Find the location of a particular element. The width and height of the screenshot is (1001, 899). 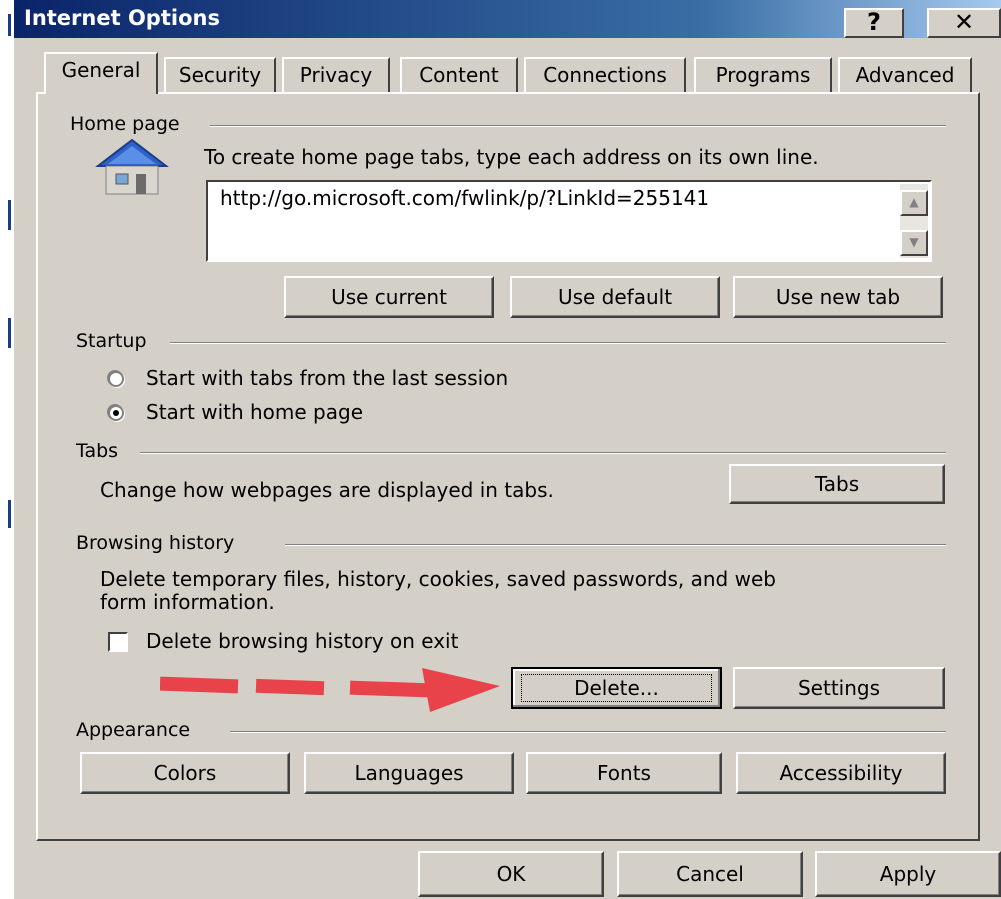

startup-group-label: Startup is located at coordinates (114, 341).